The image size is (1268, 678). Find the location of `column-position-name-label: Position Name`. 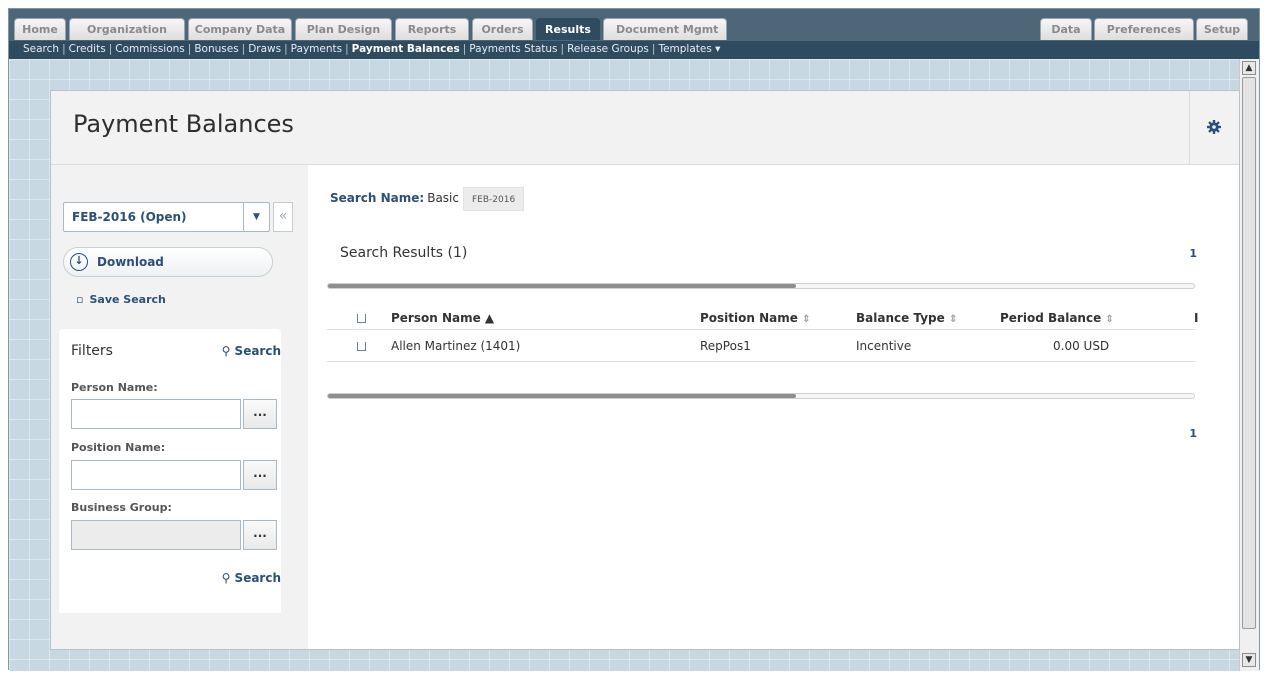

column-position-name-label: Position Name is located at coordinates (749, 318).